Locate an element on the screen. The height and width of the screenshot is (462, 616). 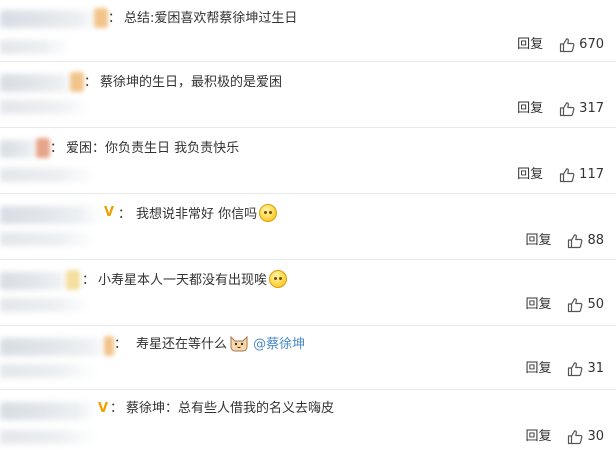
like-button: 317 is located at coordinates (581, 109).